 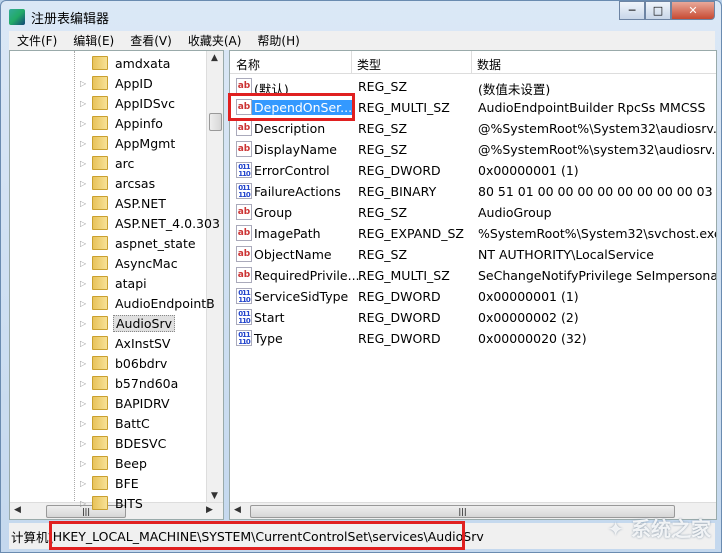 I want to click on menu-favorites: 收藏夹(A), so click(x=215, y=40).